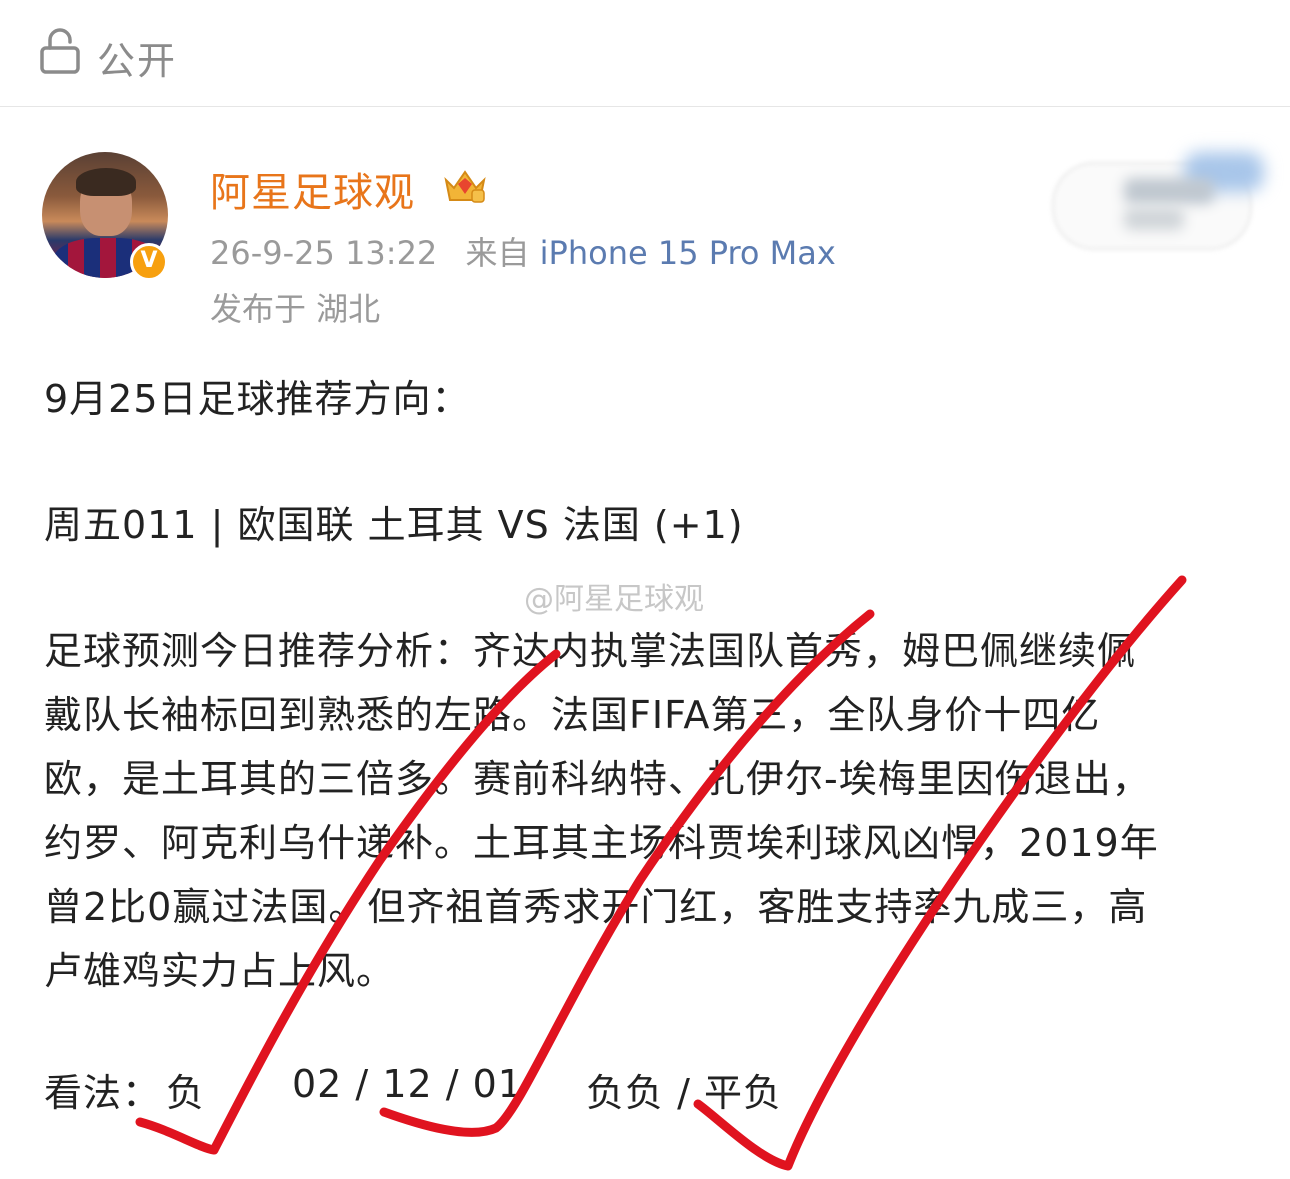 The image size is (1290, 1179). What do you see at coordinates (220, 971) in the screenshot?
I see `analysis-line: 卢雄鸡实力占上风。` at bounding box center [220, 971].